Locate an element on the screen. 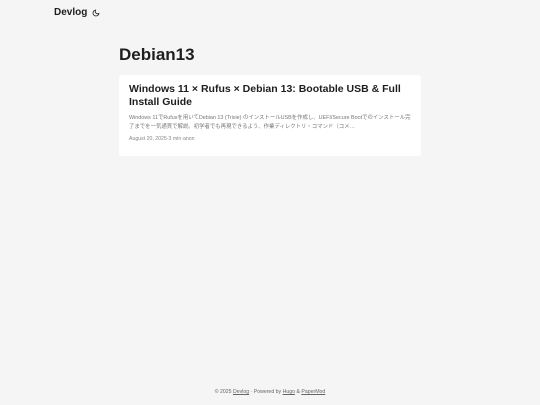 The image size is (540, 405). footer-amp: & is located at coordinates (298, 392).